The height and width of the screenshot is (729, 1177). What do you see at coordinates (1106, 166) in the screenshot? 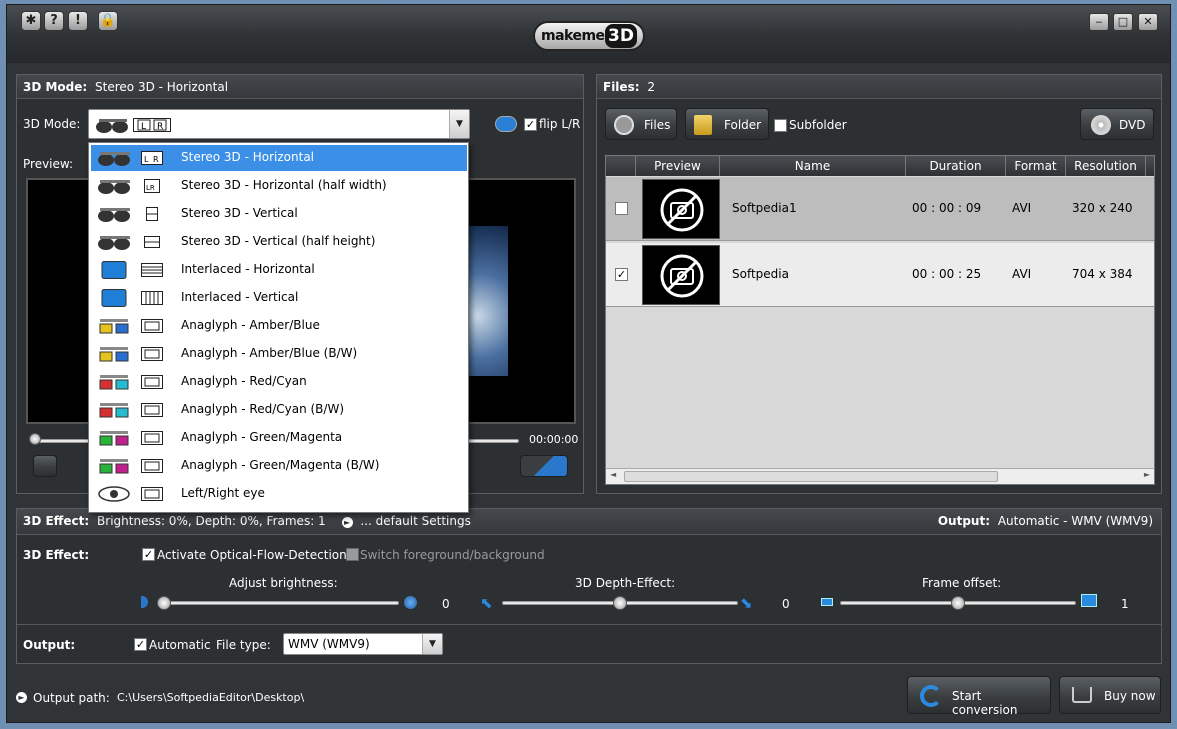
I see `col-resolution: Resolution` at bounding box center [1106, 166].